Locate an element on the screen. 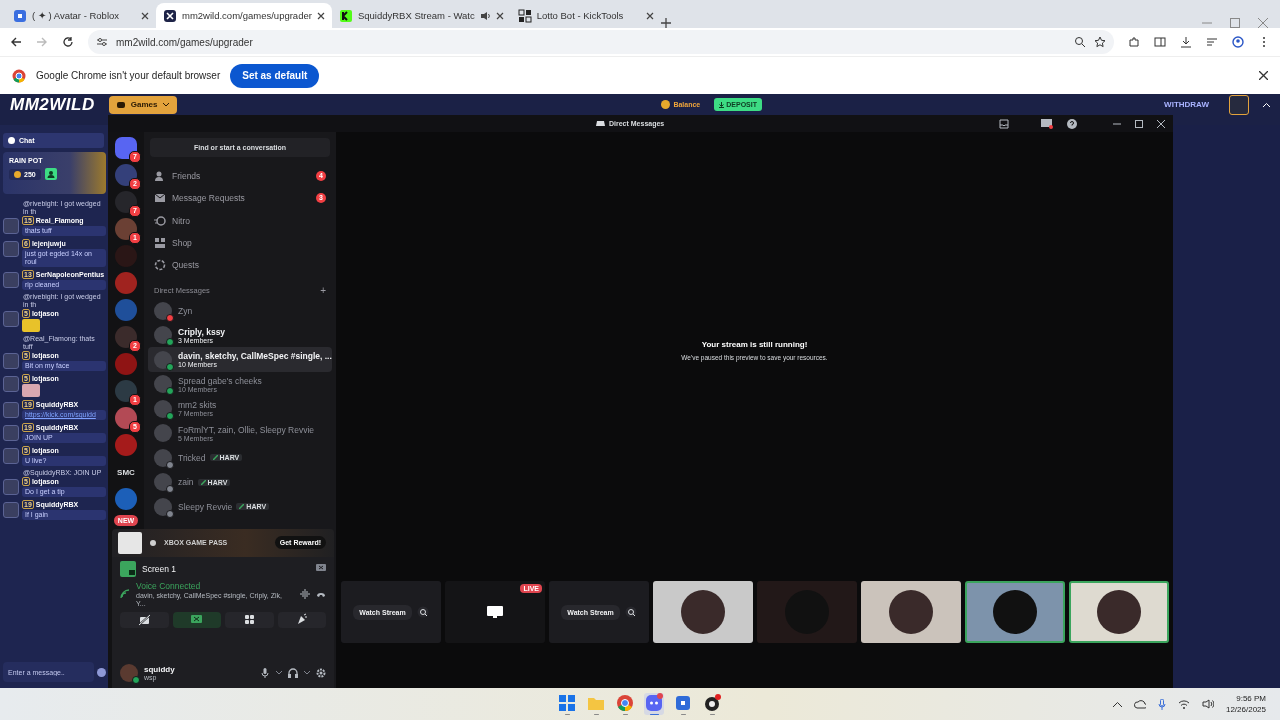 The image size is (1280, 720). site-info-icon is located at coordinates (102, 42).